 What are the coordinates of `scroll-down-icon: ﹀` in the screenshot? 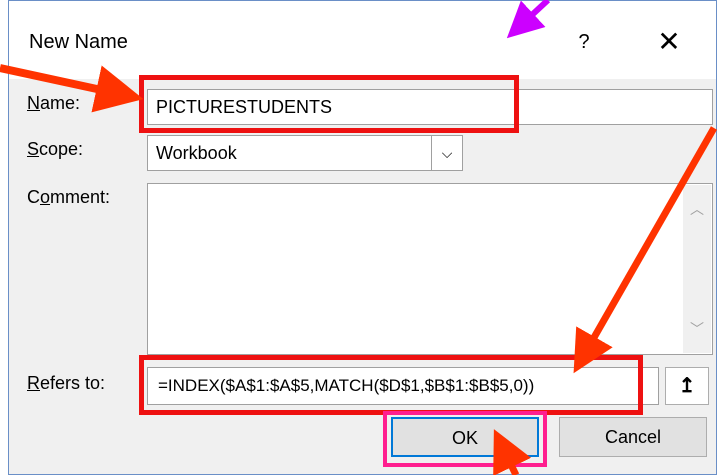 It's located at (697, 329).